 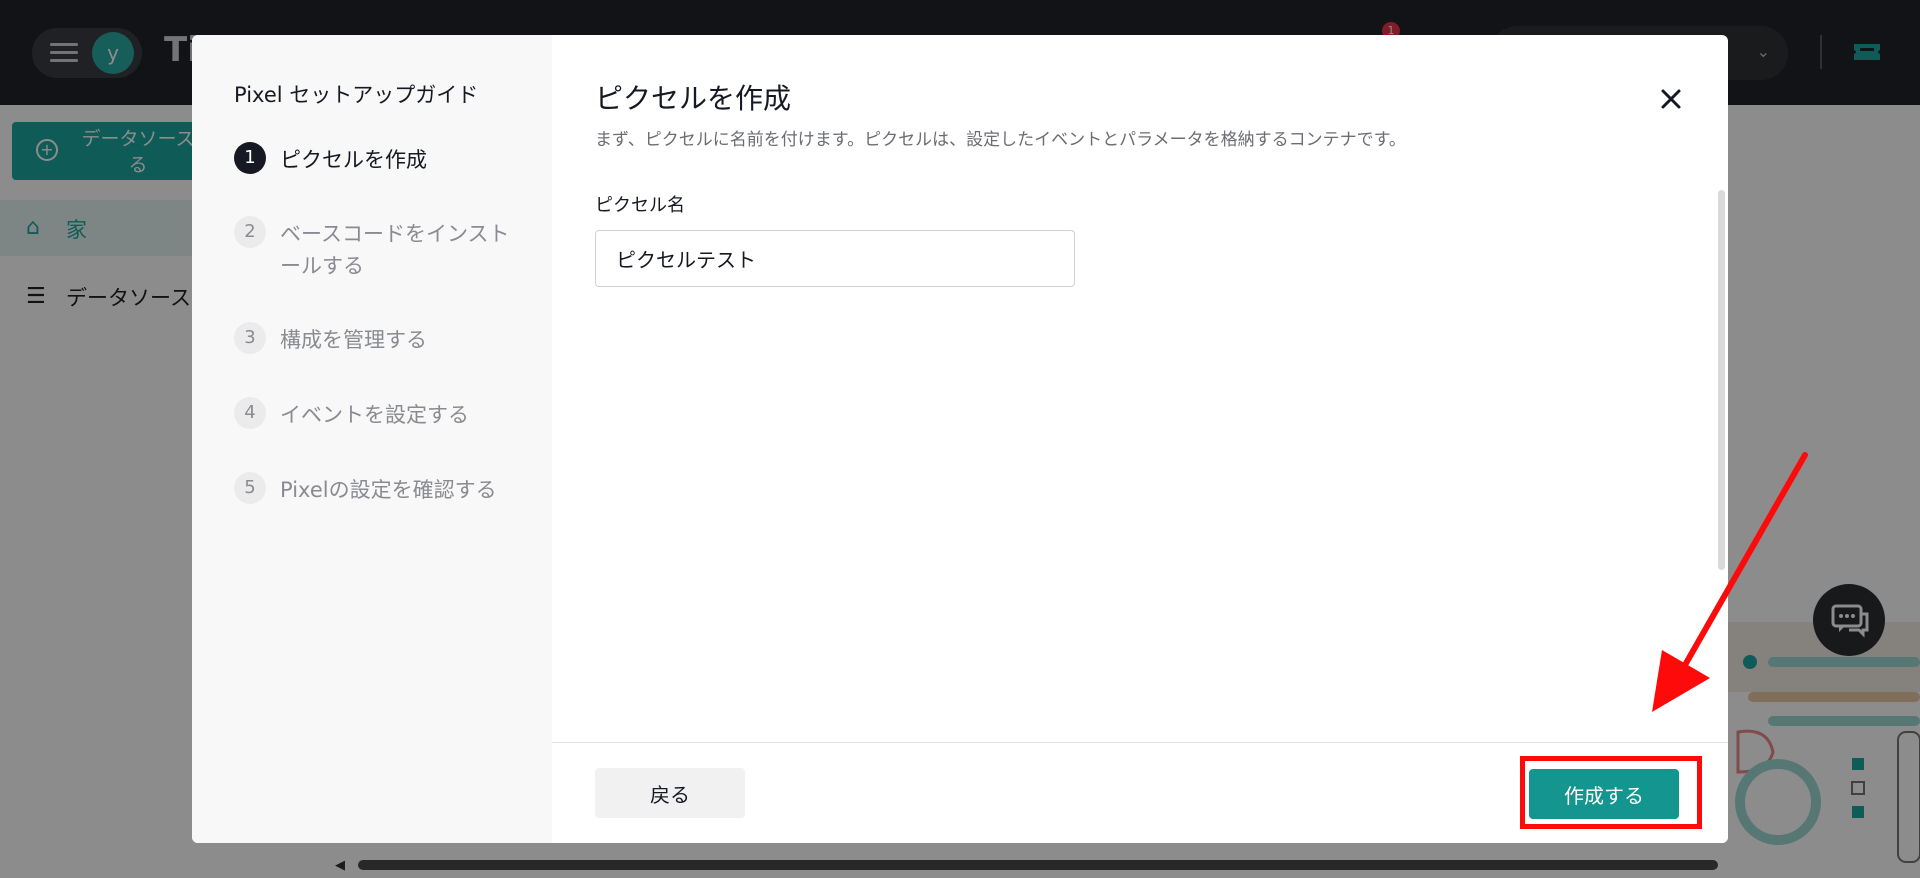 What do you see at coordinates (1671, 99) in the screenshot?
I see `close-icon` at bounding box center [1671, 99].